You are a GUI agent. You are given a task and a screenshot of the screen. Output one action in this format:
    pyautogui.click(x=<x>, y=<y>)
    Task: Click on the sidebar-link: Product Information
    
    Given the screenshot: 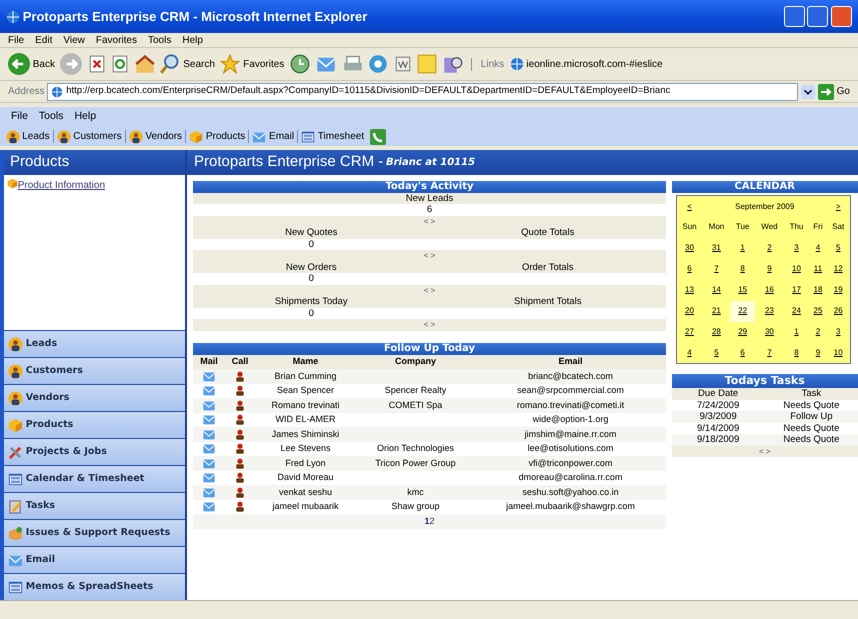 What is the action you would take?
    pyautogui.click(x=62, y=185)
    